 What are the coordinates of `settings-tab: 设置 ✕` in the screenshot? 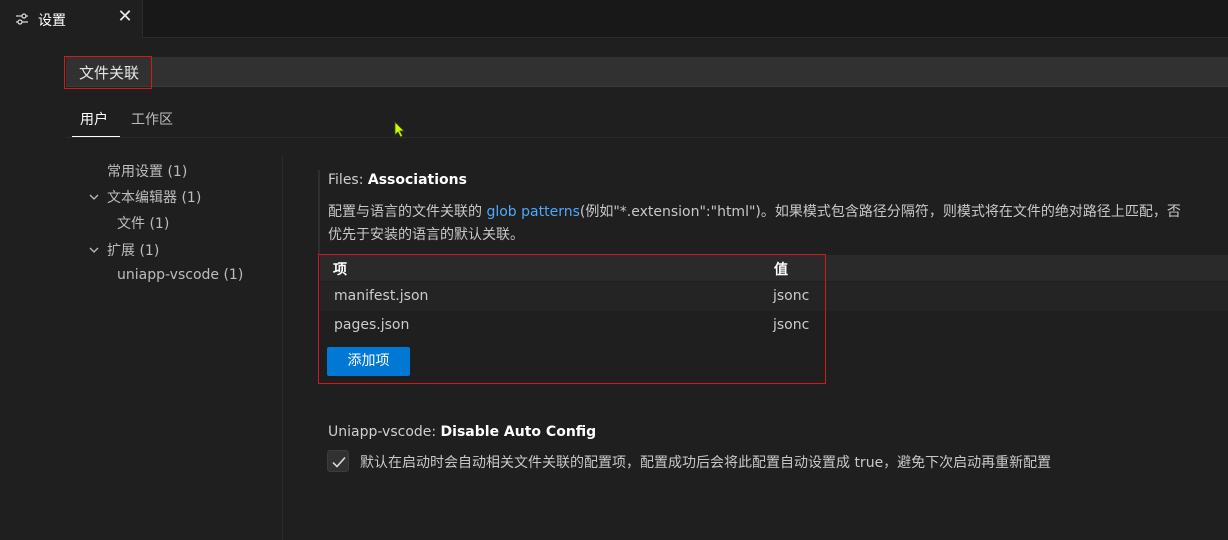 It's located at (71, 19).